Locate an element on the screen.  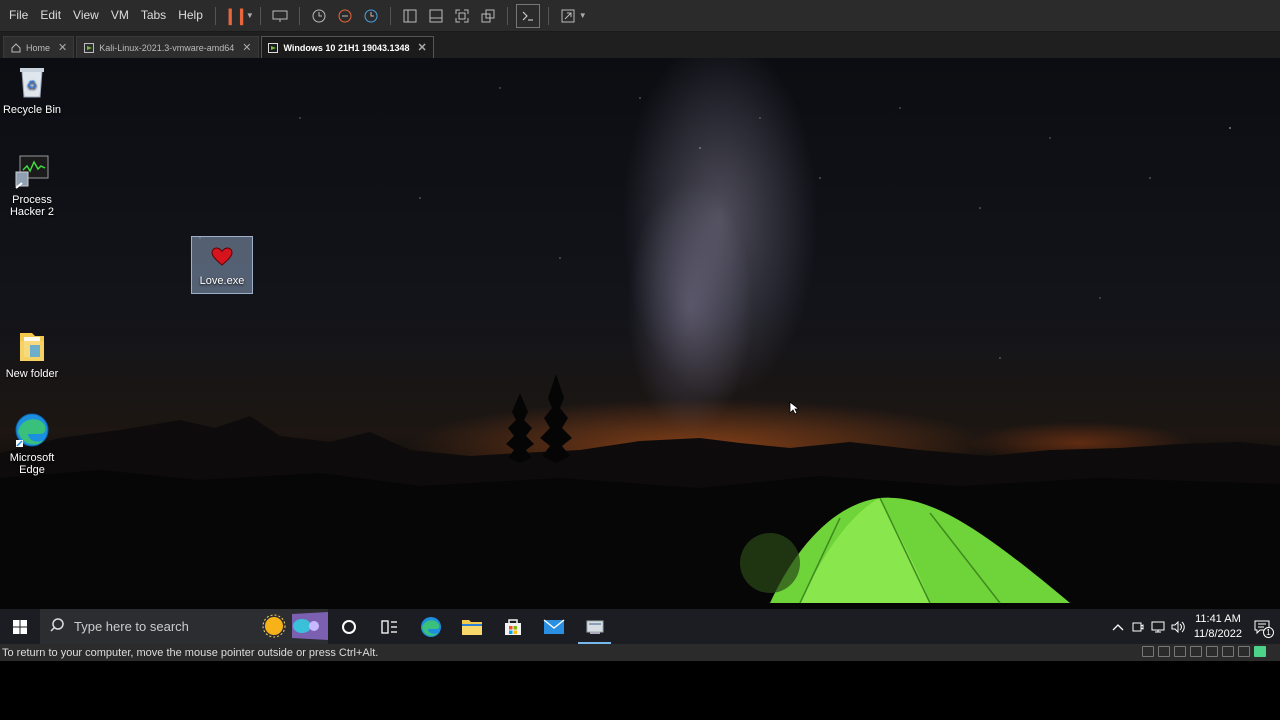
windows-taskbar: Type here to search 11:41 AM 11/8/2022 1 is located at coordinates (640, 626).